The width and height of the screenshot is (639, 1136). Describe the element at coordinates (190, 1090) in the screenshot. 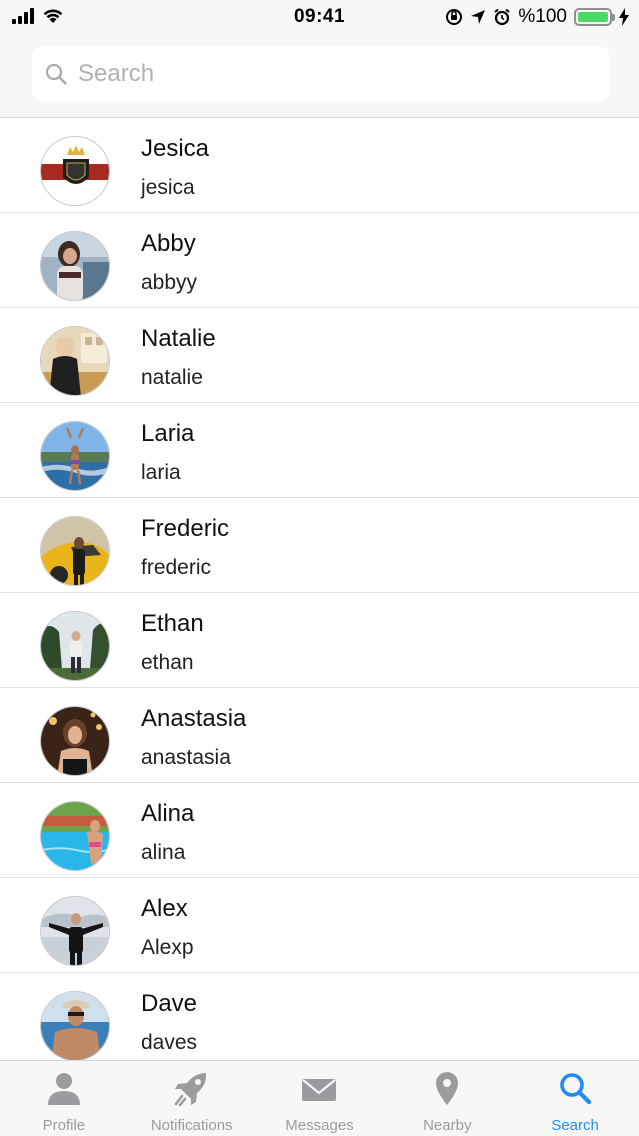

I see `rocket-icon` at that location.